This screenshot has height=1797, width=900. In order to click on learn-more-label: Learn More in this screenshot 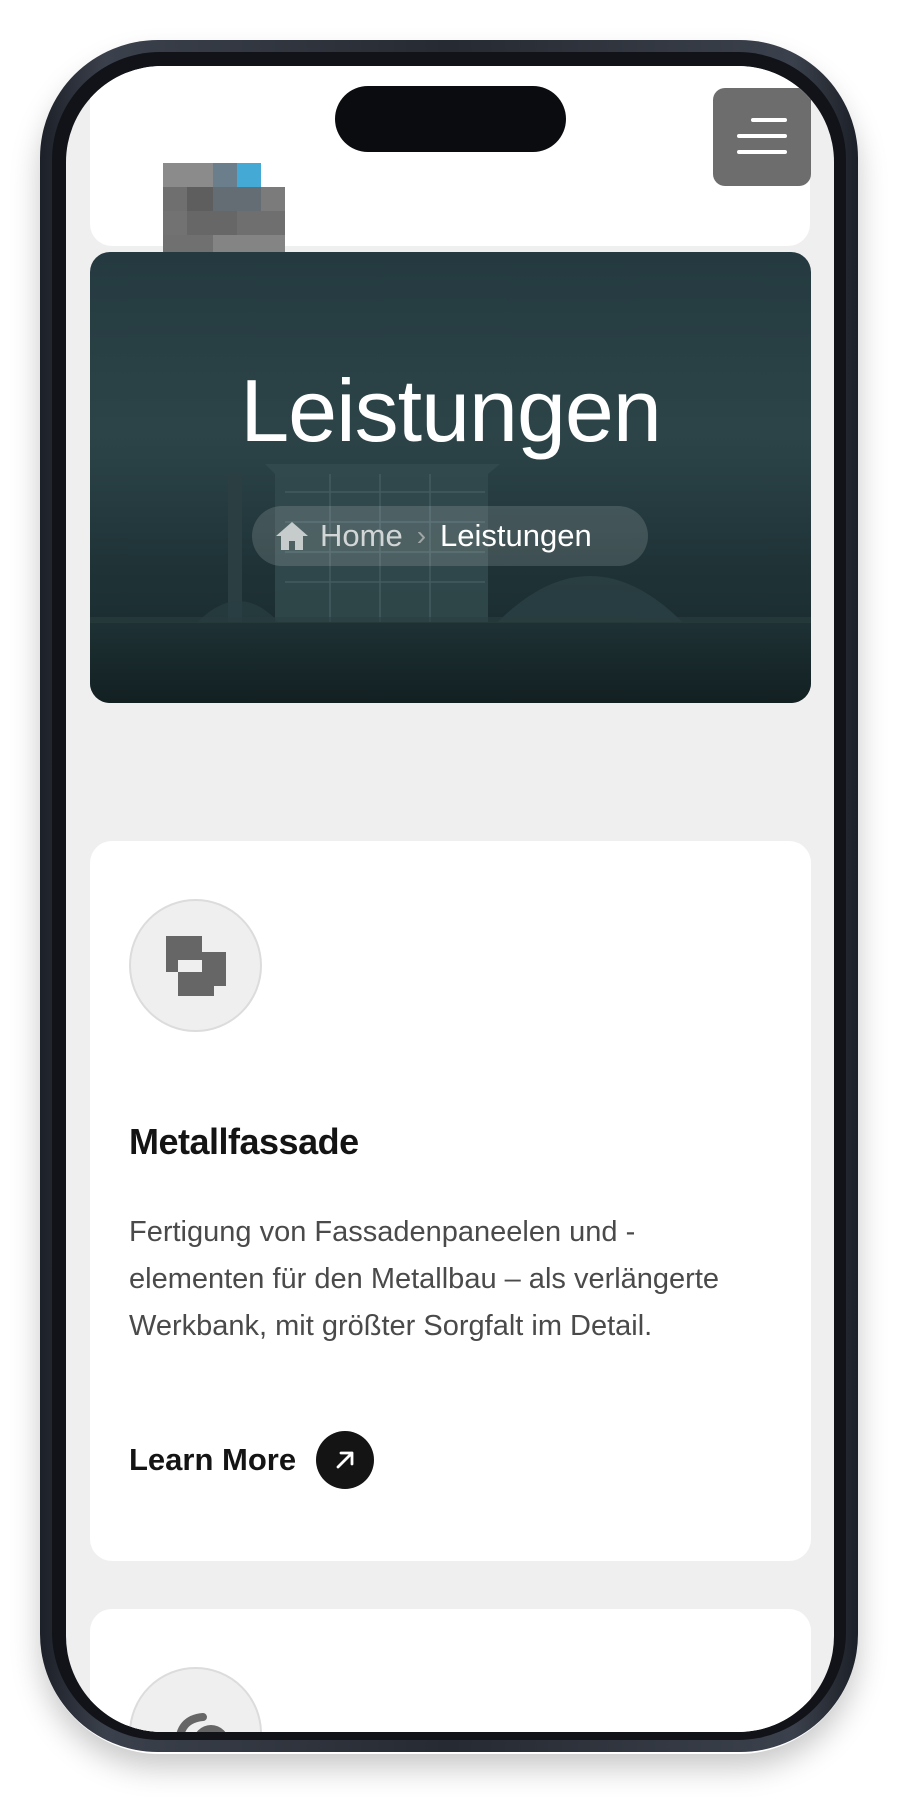, I will do `click(213, 1459)`.